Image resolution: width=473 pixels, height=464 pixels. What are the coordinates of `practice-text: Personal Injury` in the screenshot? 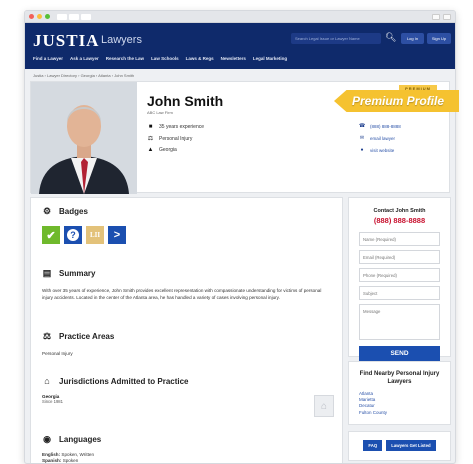 It's located at (176, 138).